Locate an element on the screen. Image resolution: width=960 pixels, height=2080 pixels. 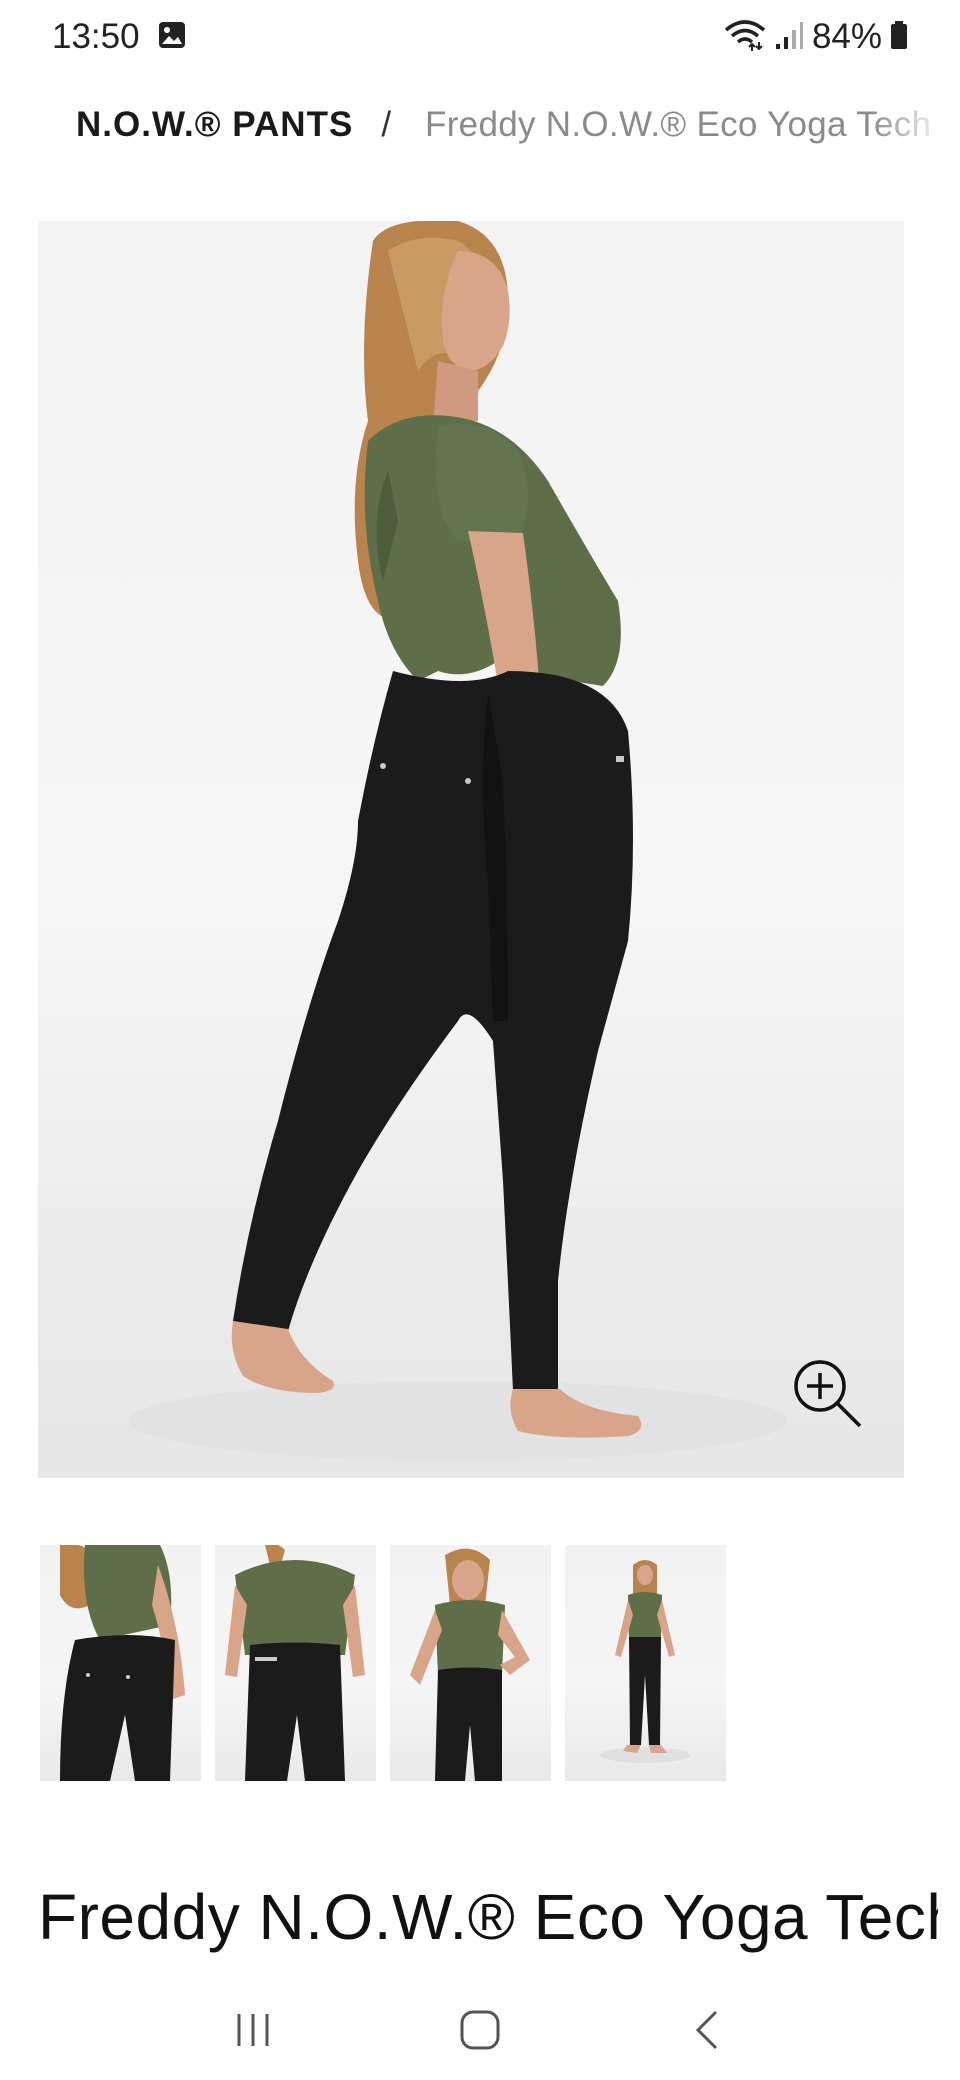
breadcrumb-link-now-pants: N.O.W.® PANTS is located at coordinates (214, 125).